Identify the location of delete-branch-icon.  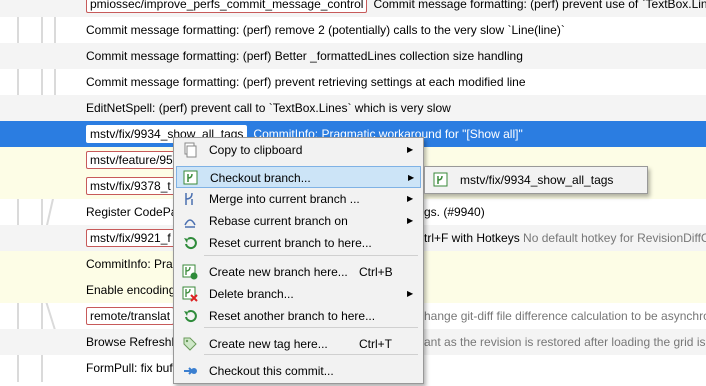
(190, 294).